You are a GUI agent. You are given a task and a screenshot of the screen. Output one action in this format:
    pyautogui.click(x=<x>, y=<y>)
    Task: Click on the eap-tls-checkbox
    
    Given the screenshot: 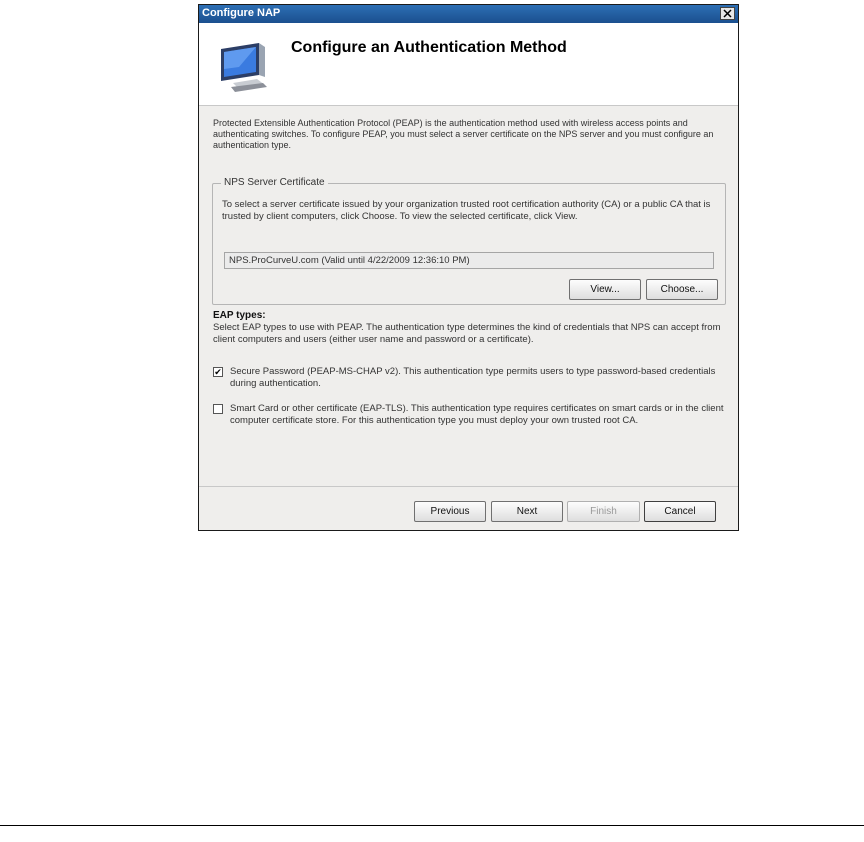 What is the action you would take?
    pyautogui.click(x=218, y=409)
    